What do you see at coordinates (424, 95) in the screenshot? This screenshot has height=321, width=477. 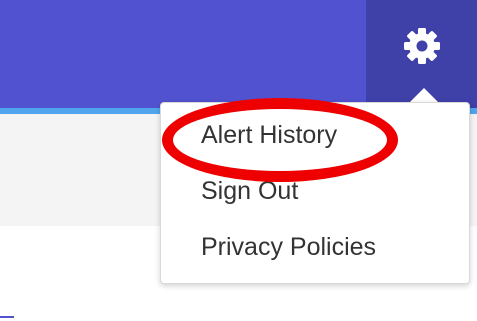 I see `dropdown-caret` at bounding box center [424, 95].